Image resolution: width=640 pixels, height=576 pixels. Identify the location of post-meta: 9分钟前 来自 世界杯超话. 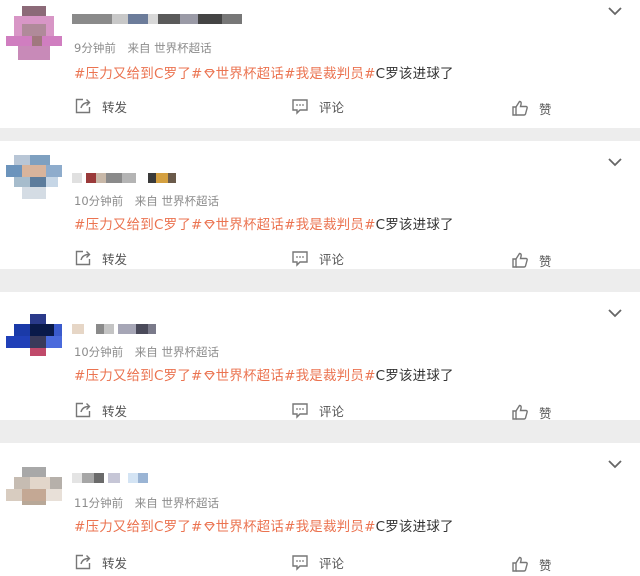
(143, 48).